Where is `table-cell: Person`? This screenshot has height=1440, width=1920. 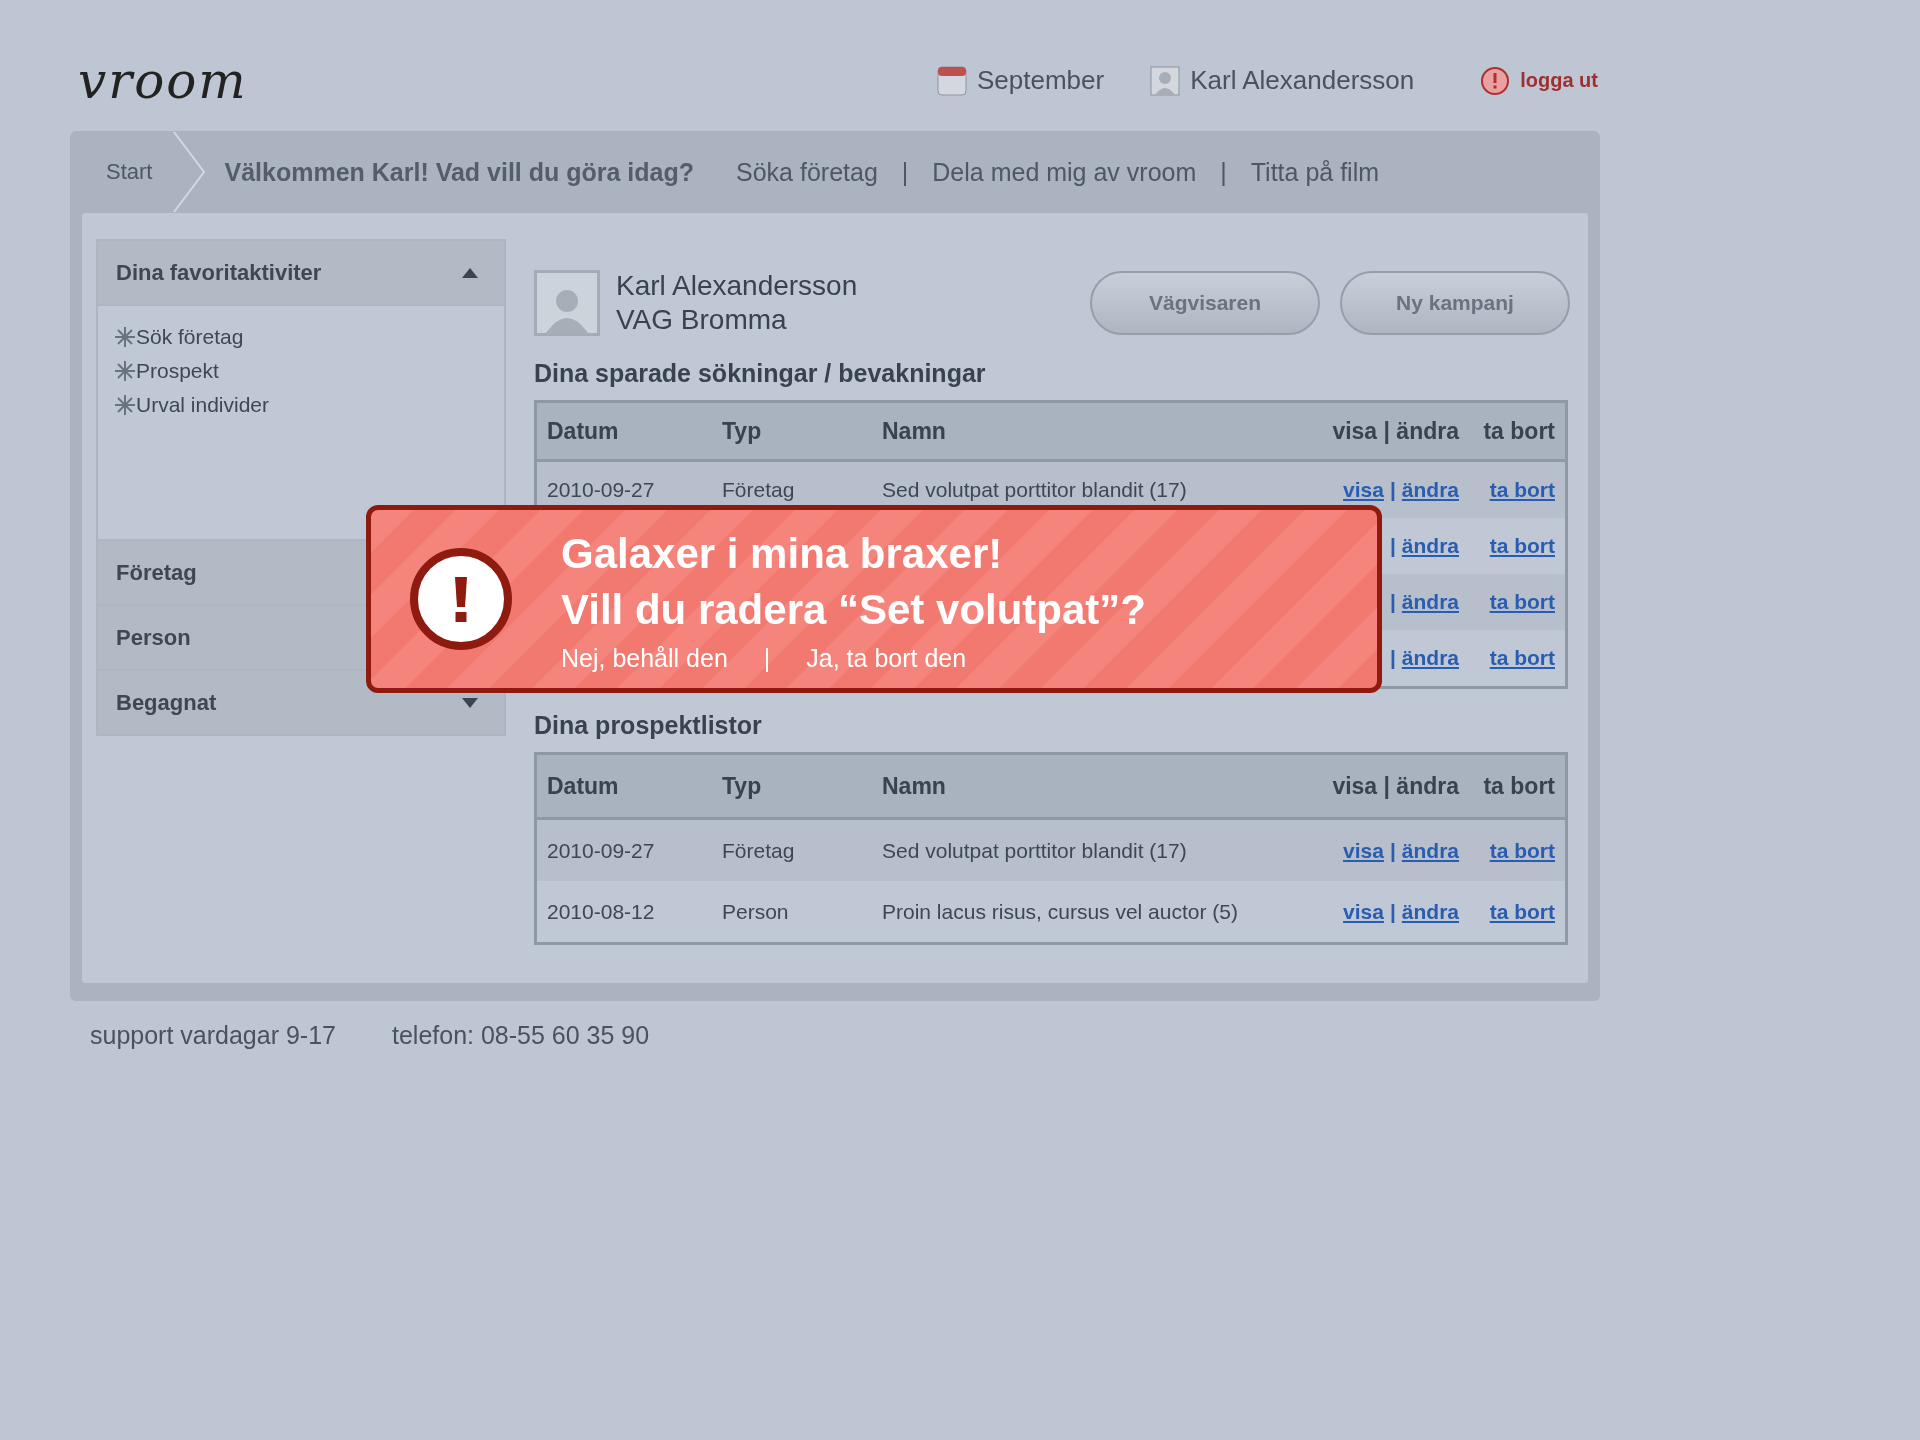 table-cell: Person is located at coordinates (755, 911).